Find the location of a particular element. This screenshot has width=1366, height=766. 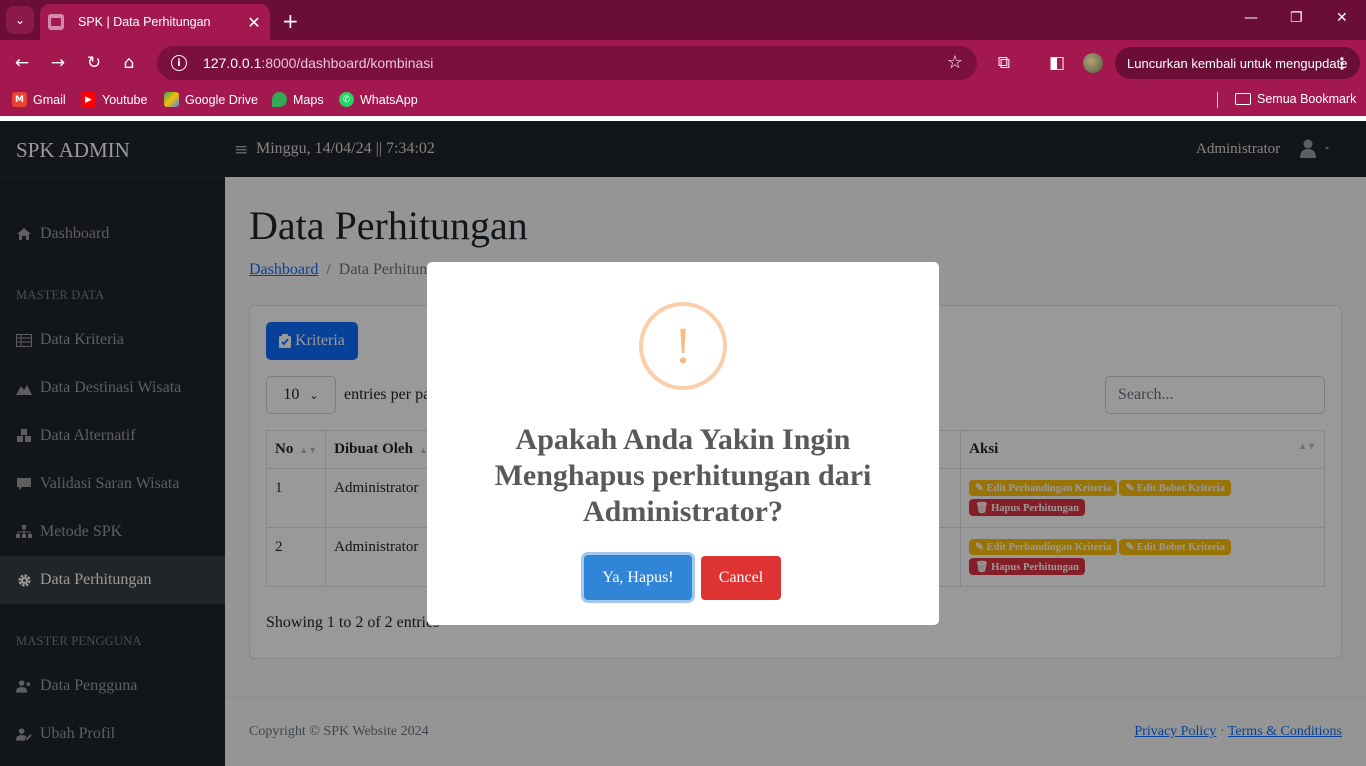

bookmark-label: Google Drive is located at coordinates (221, 99).